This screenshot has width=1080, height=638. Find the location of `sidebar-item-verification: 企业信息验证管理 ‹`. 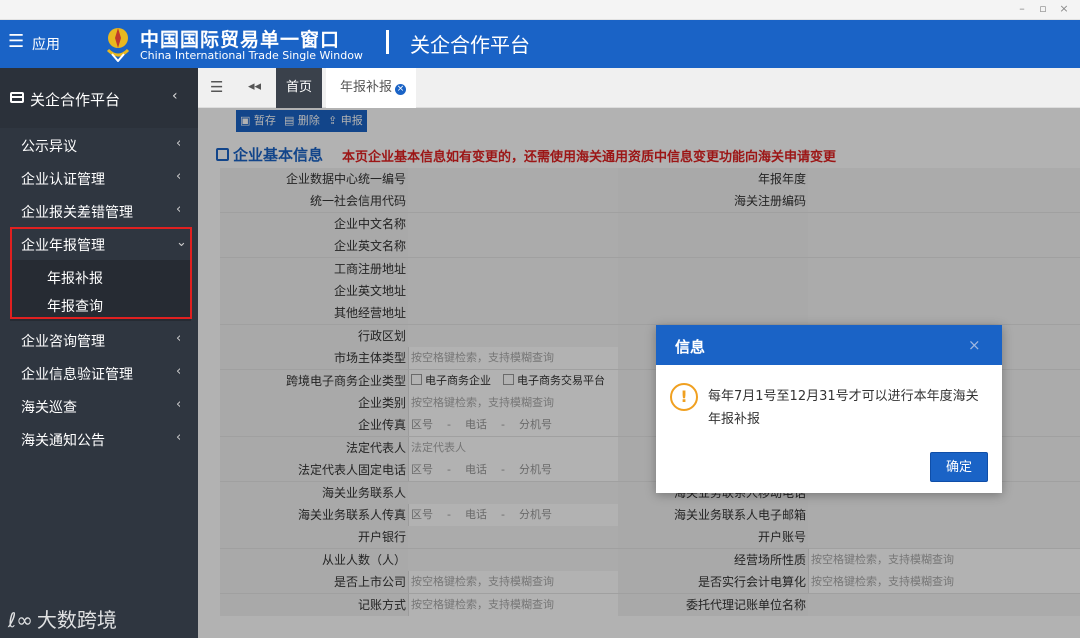

sidebar-item-verification: 企业信息验证管理 ‹ is located at coordinates (99, 372).